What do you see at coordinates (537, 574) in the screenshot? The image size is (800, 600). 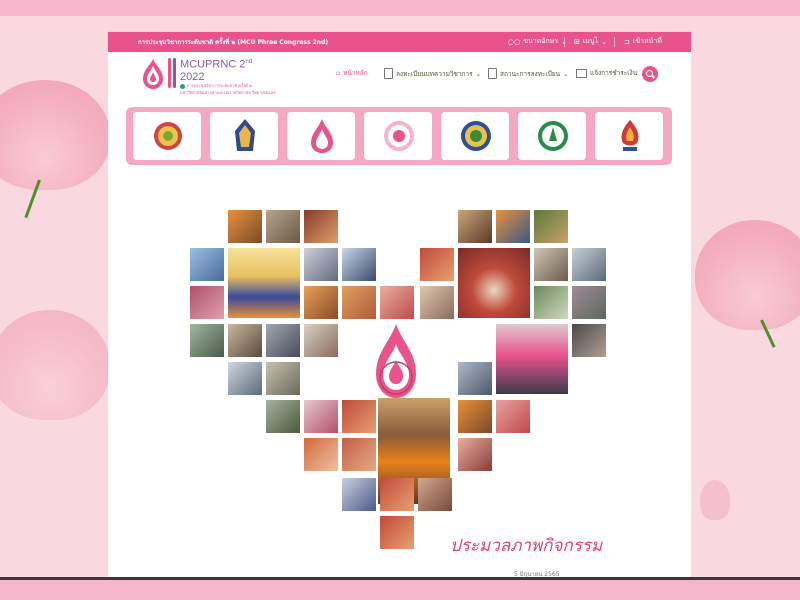 I see `activity-date: 5 มิถุนายน 2565` at bounding box center [537, 574].